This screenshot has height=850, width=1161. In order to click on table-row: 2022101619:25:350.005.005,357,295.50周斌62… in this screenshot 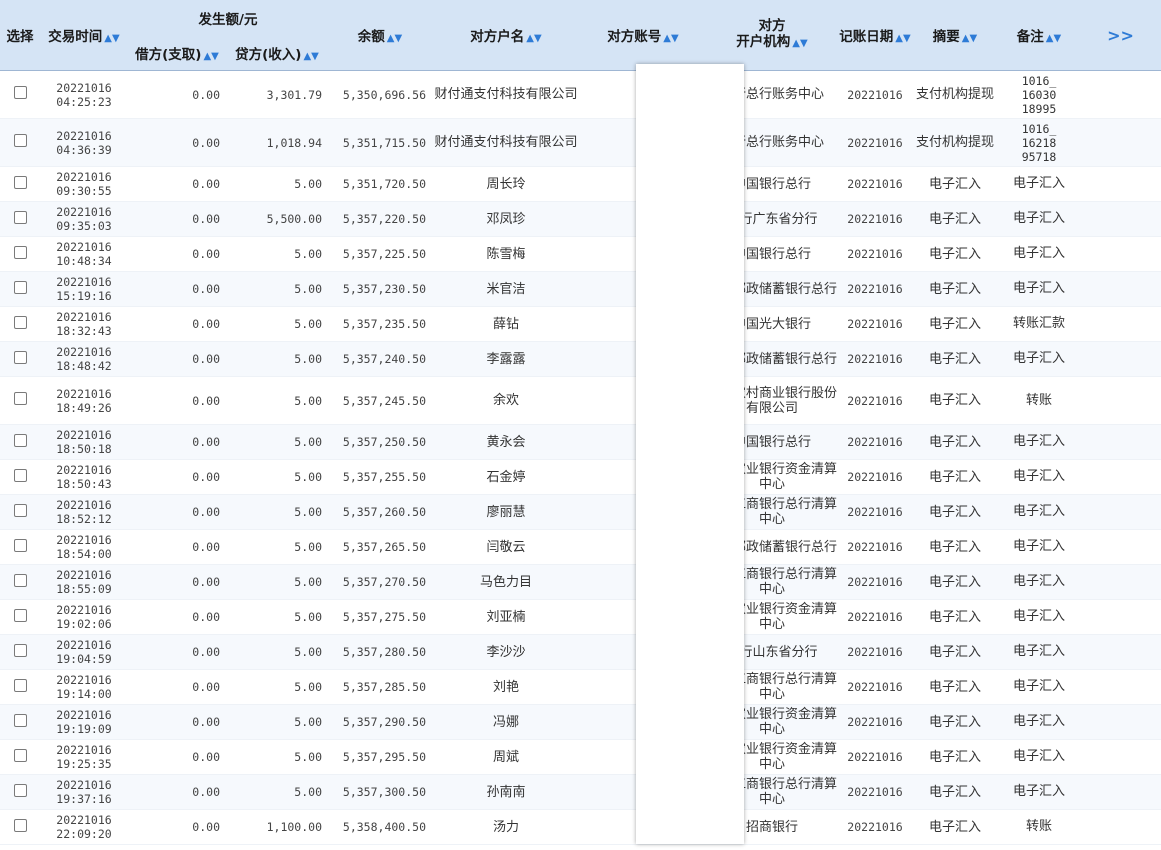, I will do `click(580, 757)`.